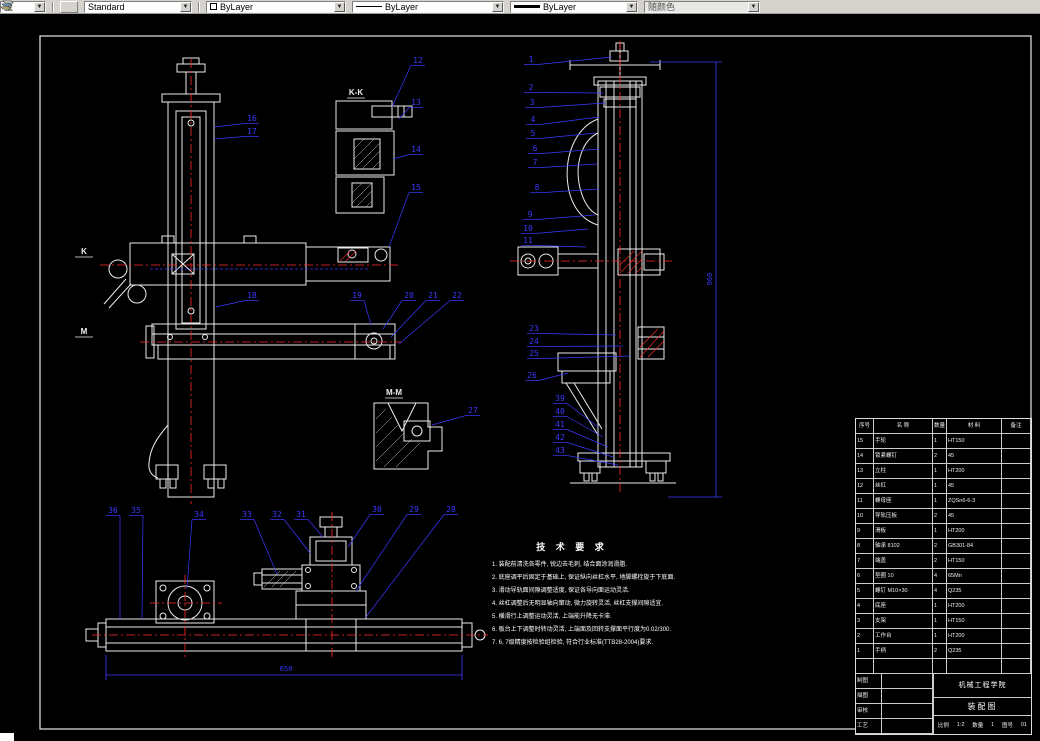  Describe the element at coordinates (560, 450) in the screenshot. I see `callout-43: 43` at that location.